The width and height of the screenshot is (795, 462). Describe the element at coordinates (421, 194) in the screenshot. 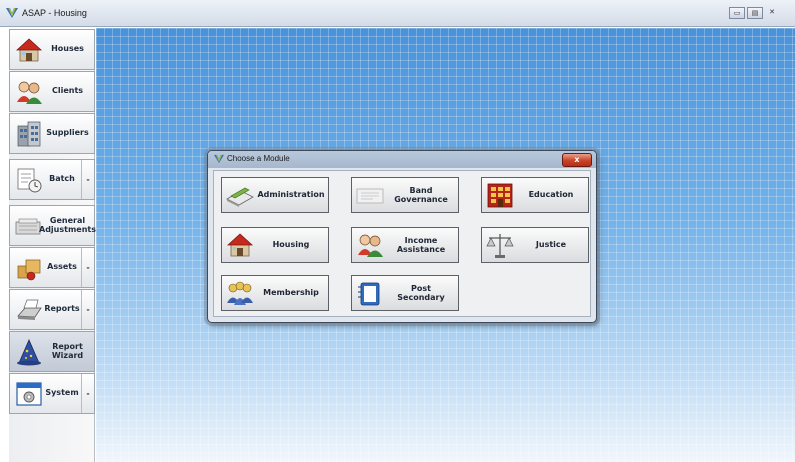

I see `module-label: Band Governance` at that location.